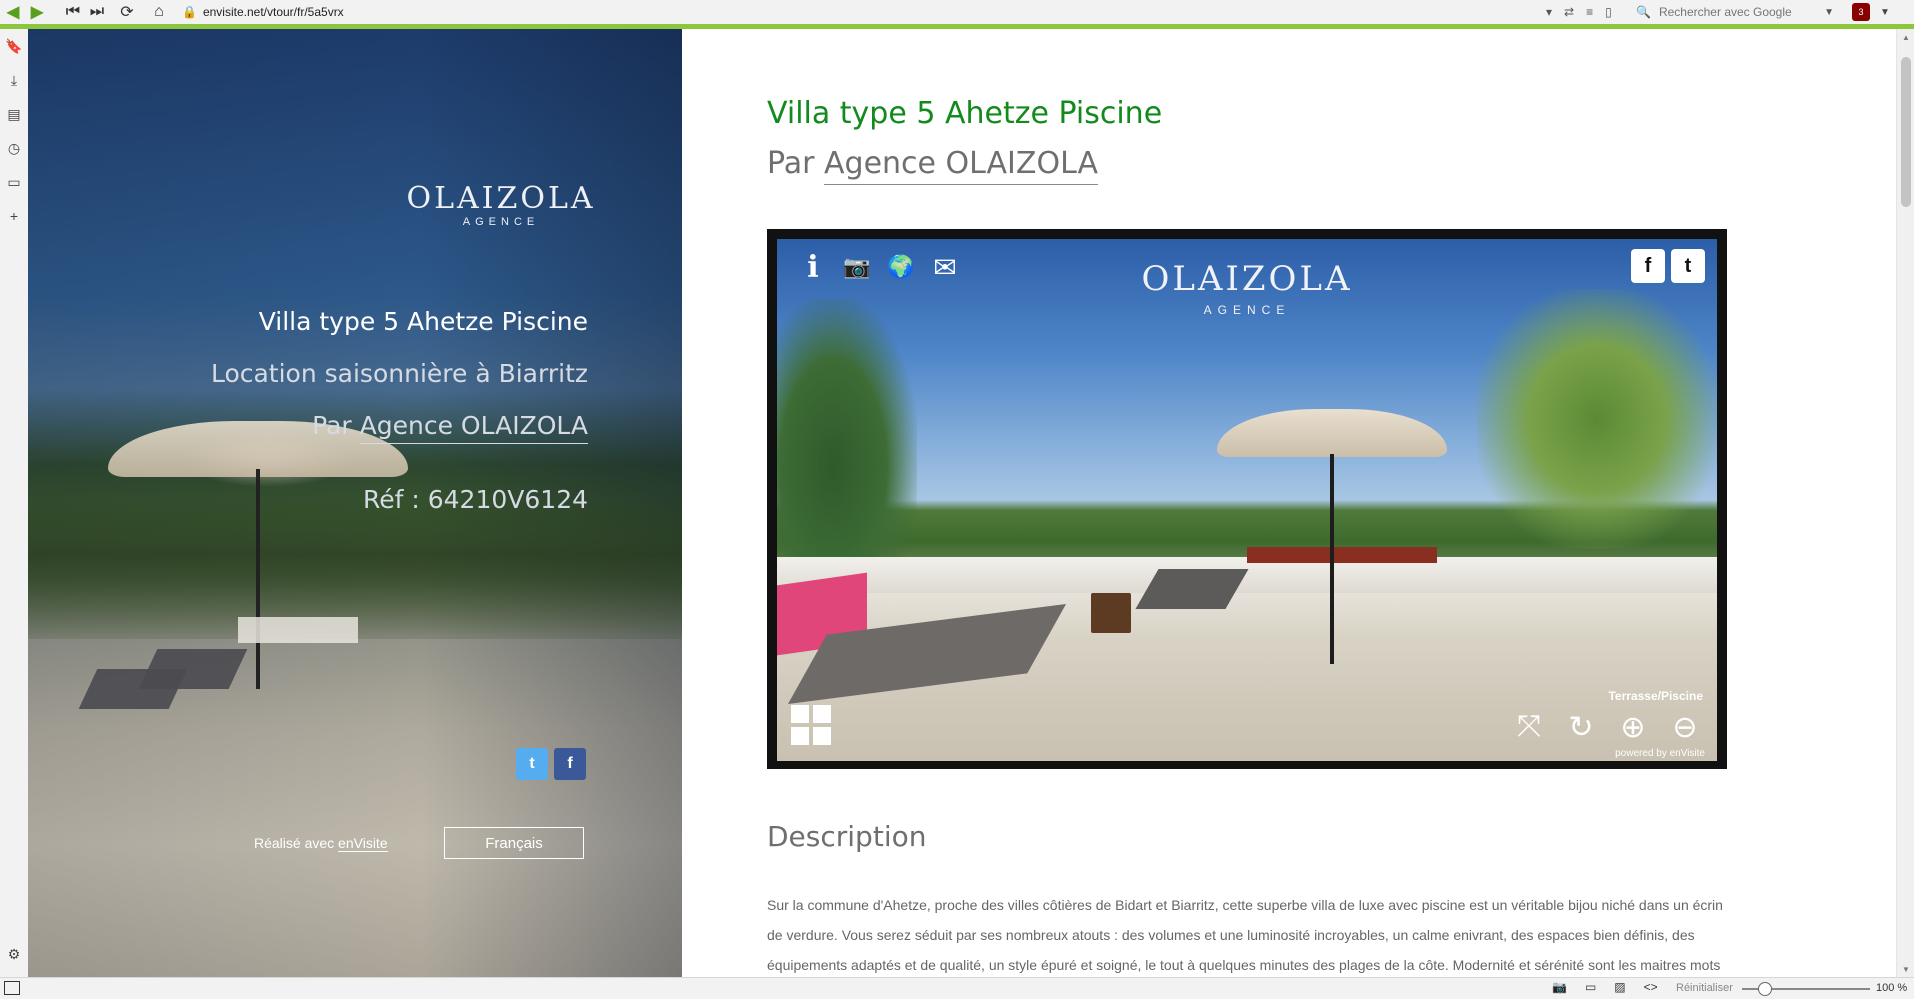 This screenshot has width=1914, height=999. I want to click on dropdown-icon: ▾, so click(1549, 12).